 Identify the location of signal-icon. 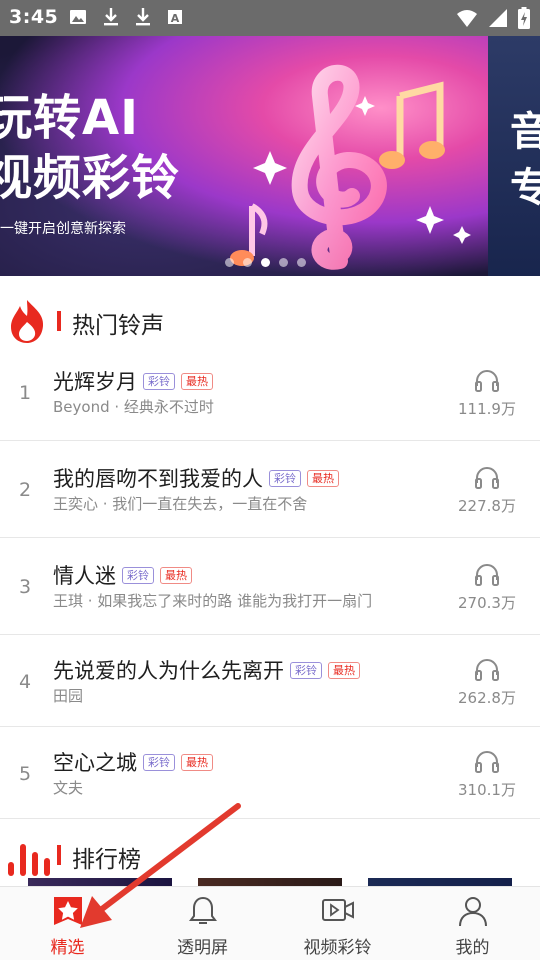
(498, 18).